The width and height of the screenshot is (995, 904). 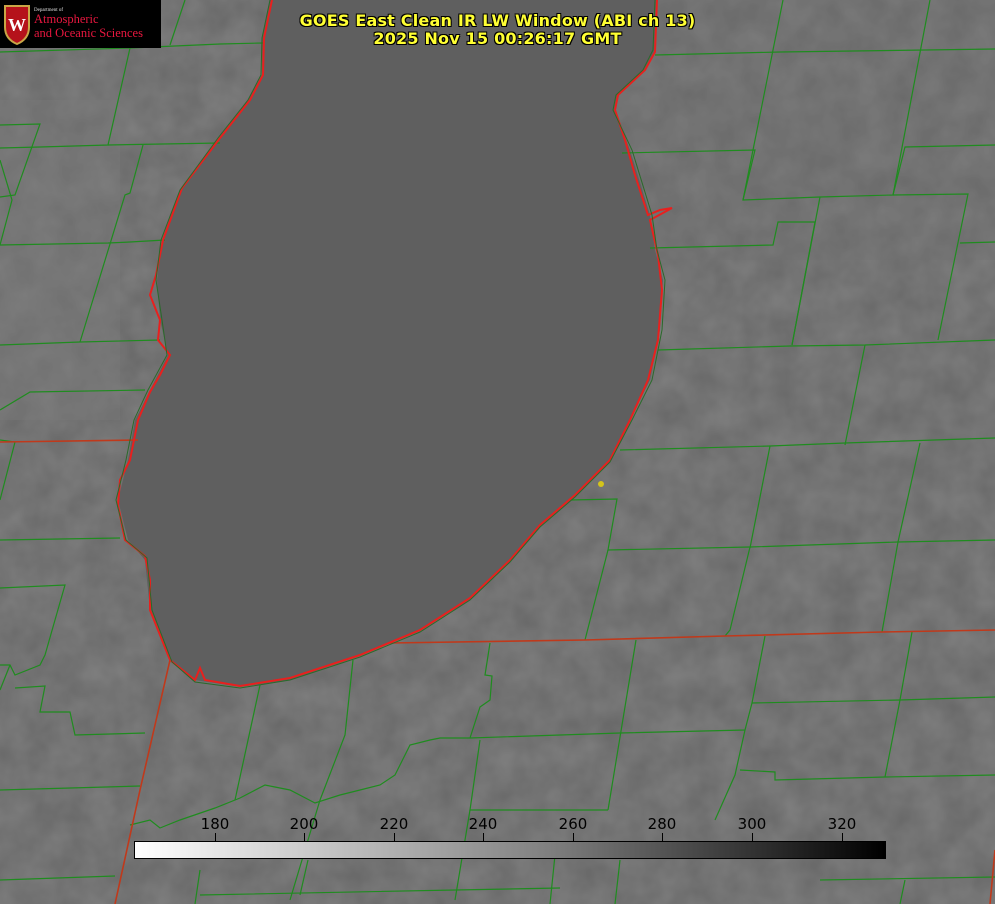 I want to click on colorbar-tick-label: 320, so click(x=842, y=824).